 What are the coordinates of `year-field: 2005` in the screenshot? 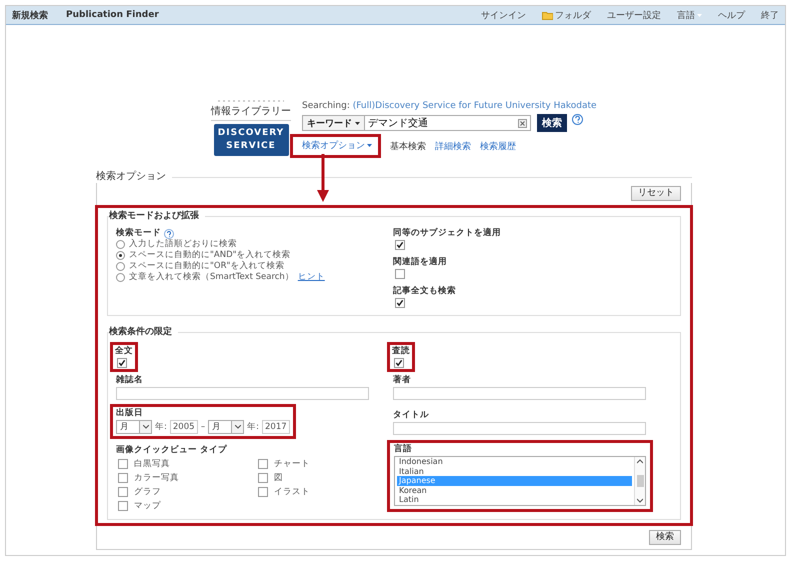 It's located at (184, 427).